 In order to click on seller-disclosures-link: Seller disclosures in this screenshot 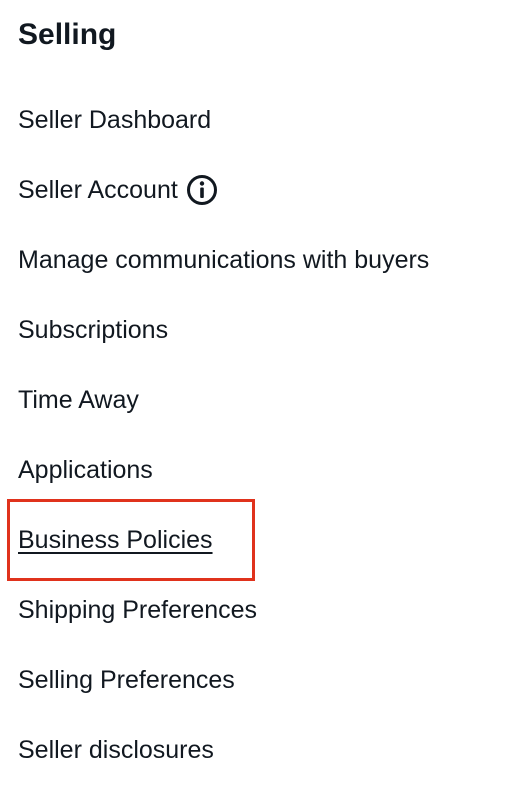, I will do `click(116, 750)`.